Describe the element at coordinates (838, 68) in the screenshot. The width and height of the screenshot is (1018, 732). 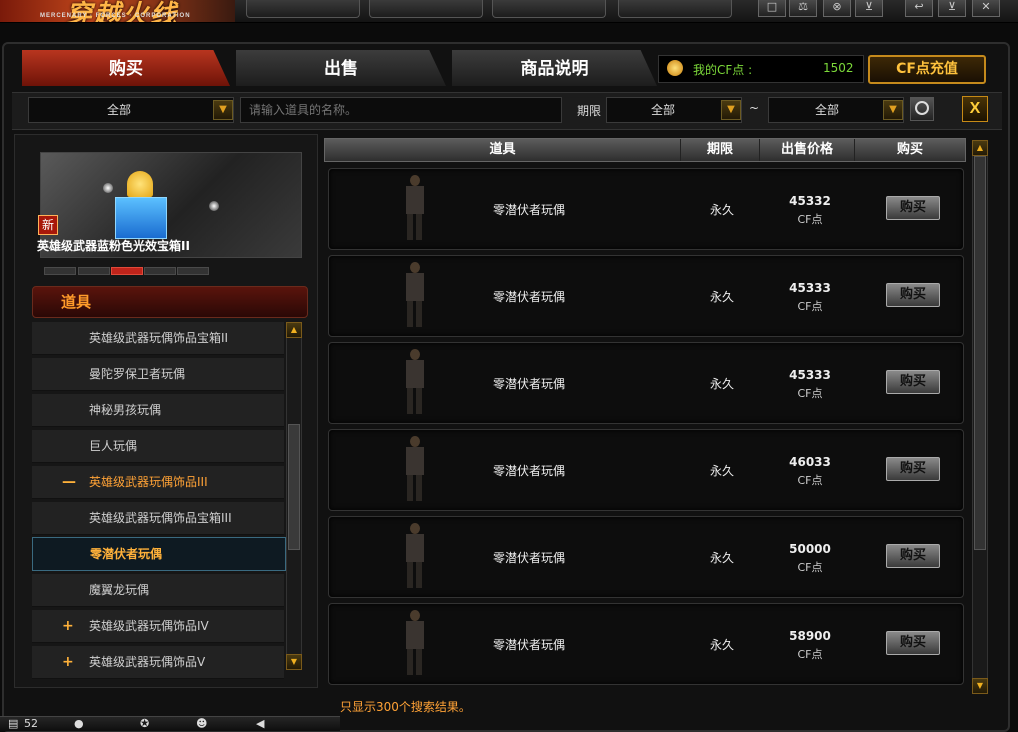
I see `cf-balance-value: 1502` at that location.